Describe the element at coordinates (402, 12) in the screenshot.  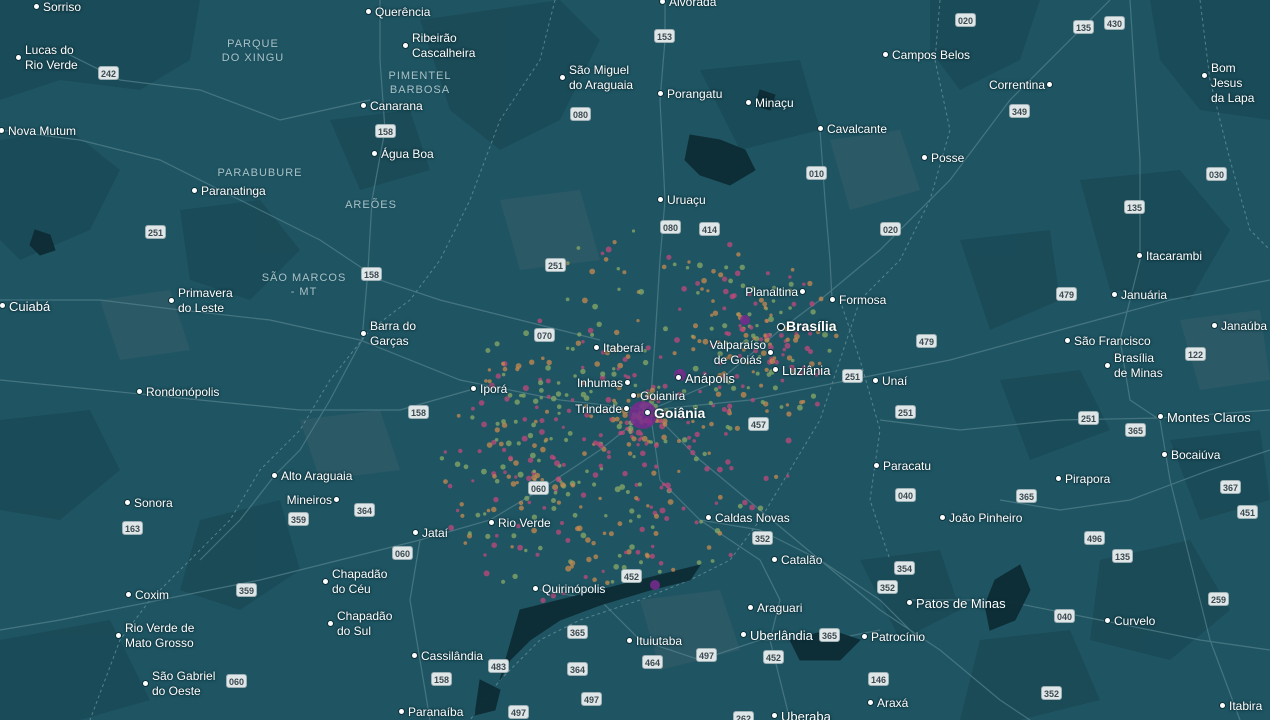
I see `place-label: Querência` at that location.